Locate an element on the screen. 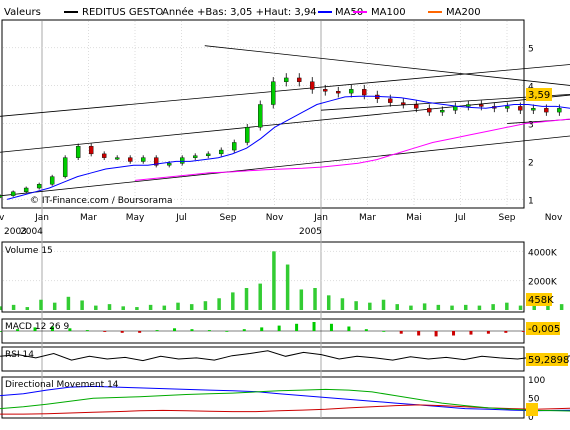 The height and width of the screenshot is (430, 570). y-tick-label: 2 is located at coordinates (531, 163).